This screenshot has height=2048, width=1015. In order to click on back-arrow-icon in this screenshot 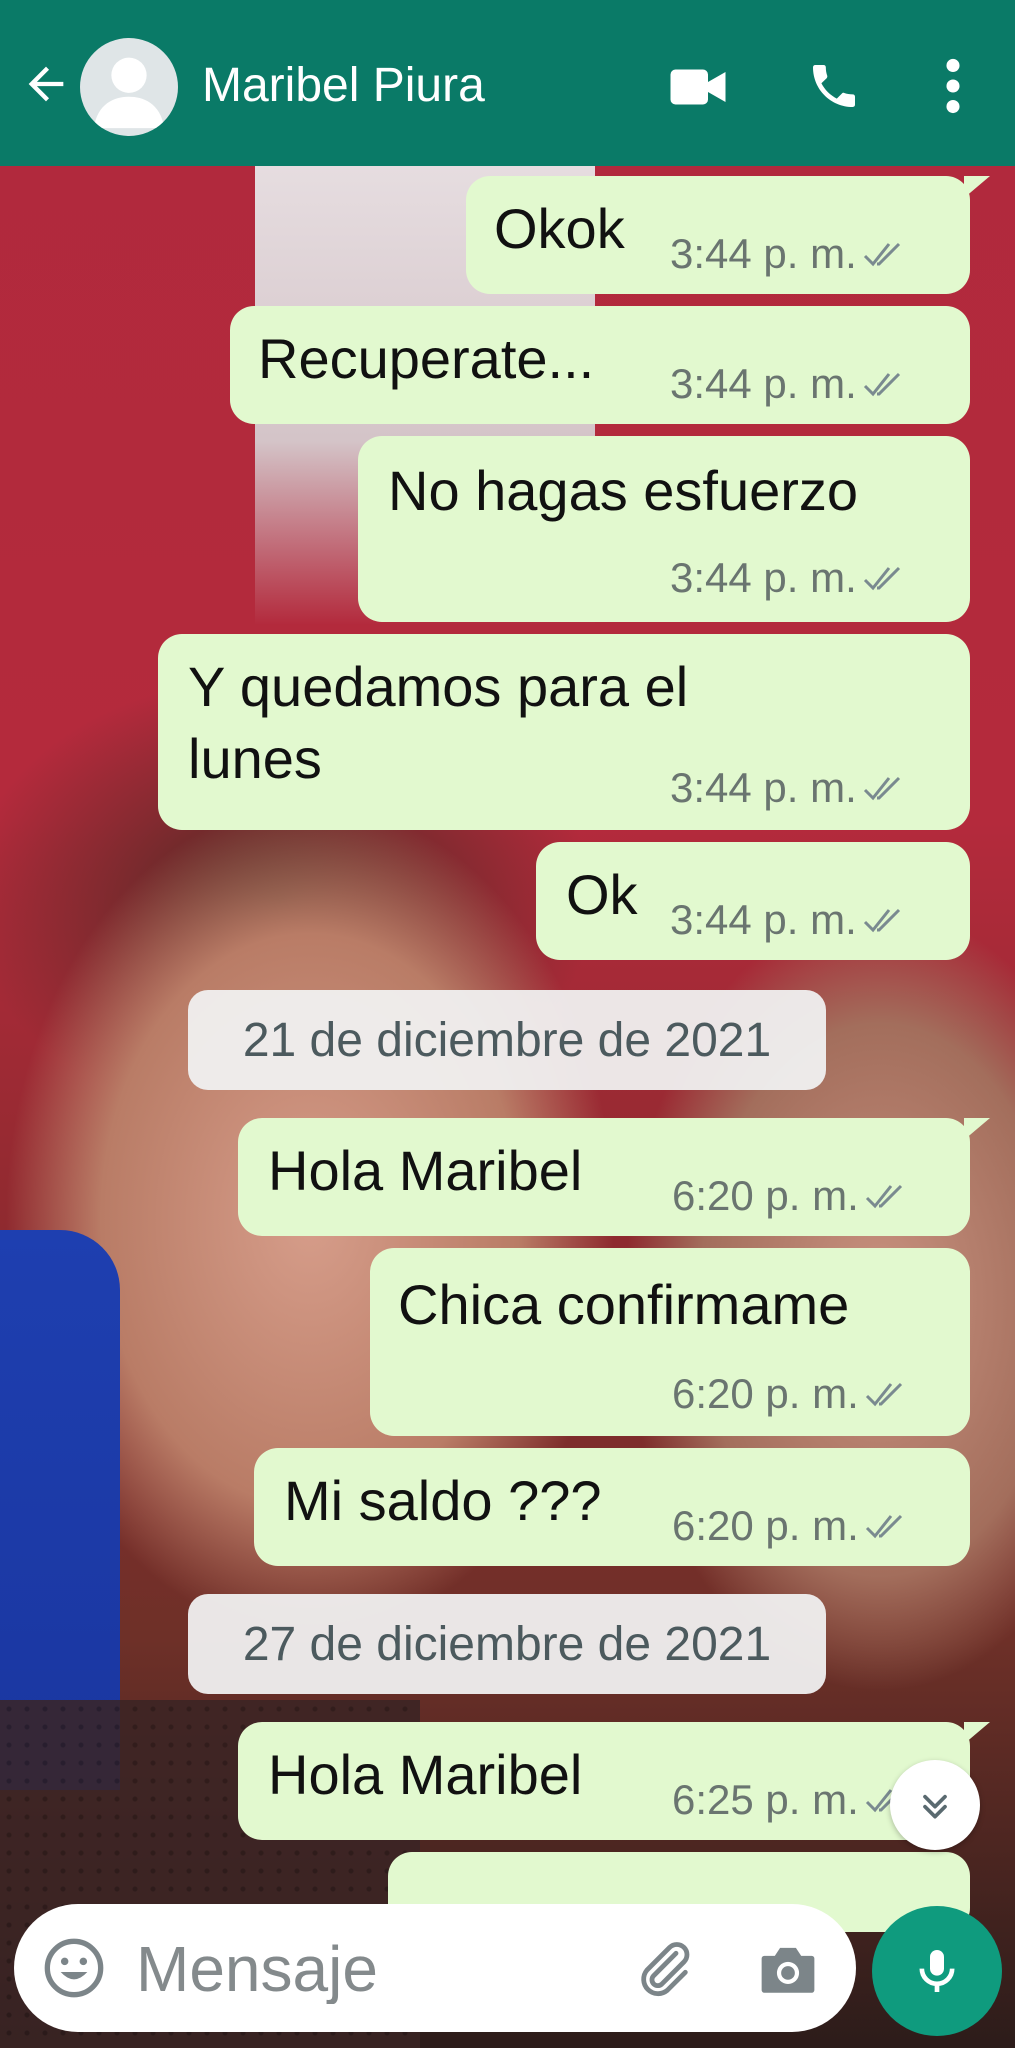, I will do `click(46, 84)`.